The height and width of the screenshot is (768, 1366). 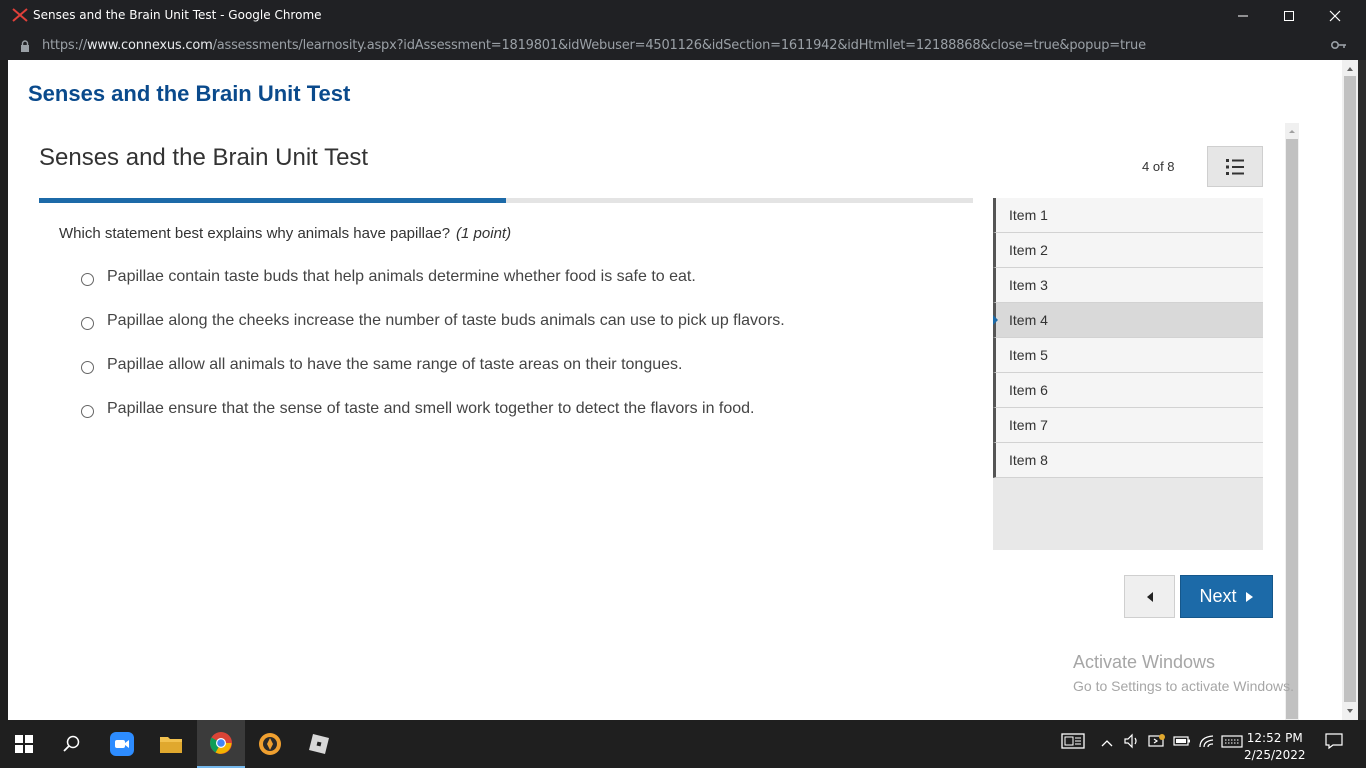 I want to click on power-plug-icon, so click(x=1157, y=741).